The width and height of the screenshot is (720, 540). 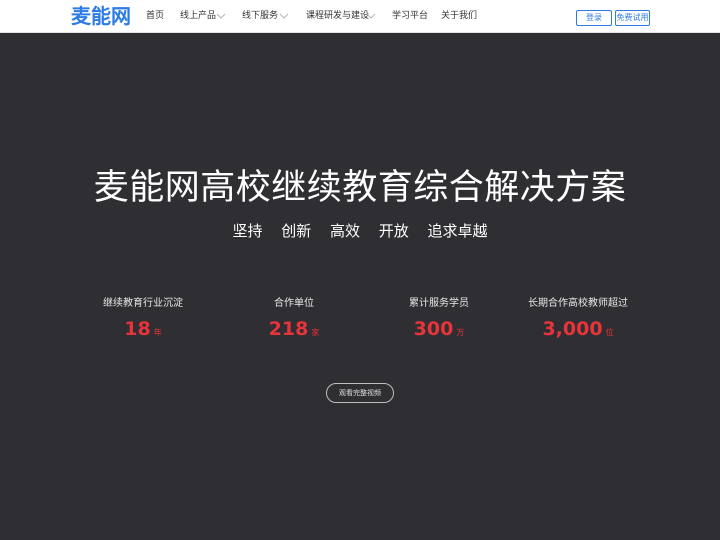 What do you see at coordinates (143, 303) in the screenshot?
I see `stat-label: 继续教育行业沉淀` at bounding box center [143, 303].